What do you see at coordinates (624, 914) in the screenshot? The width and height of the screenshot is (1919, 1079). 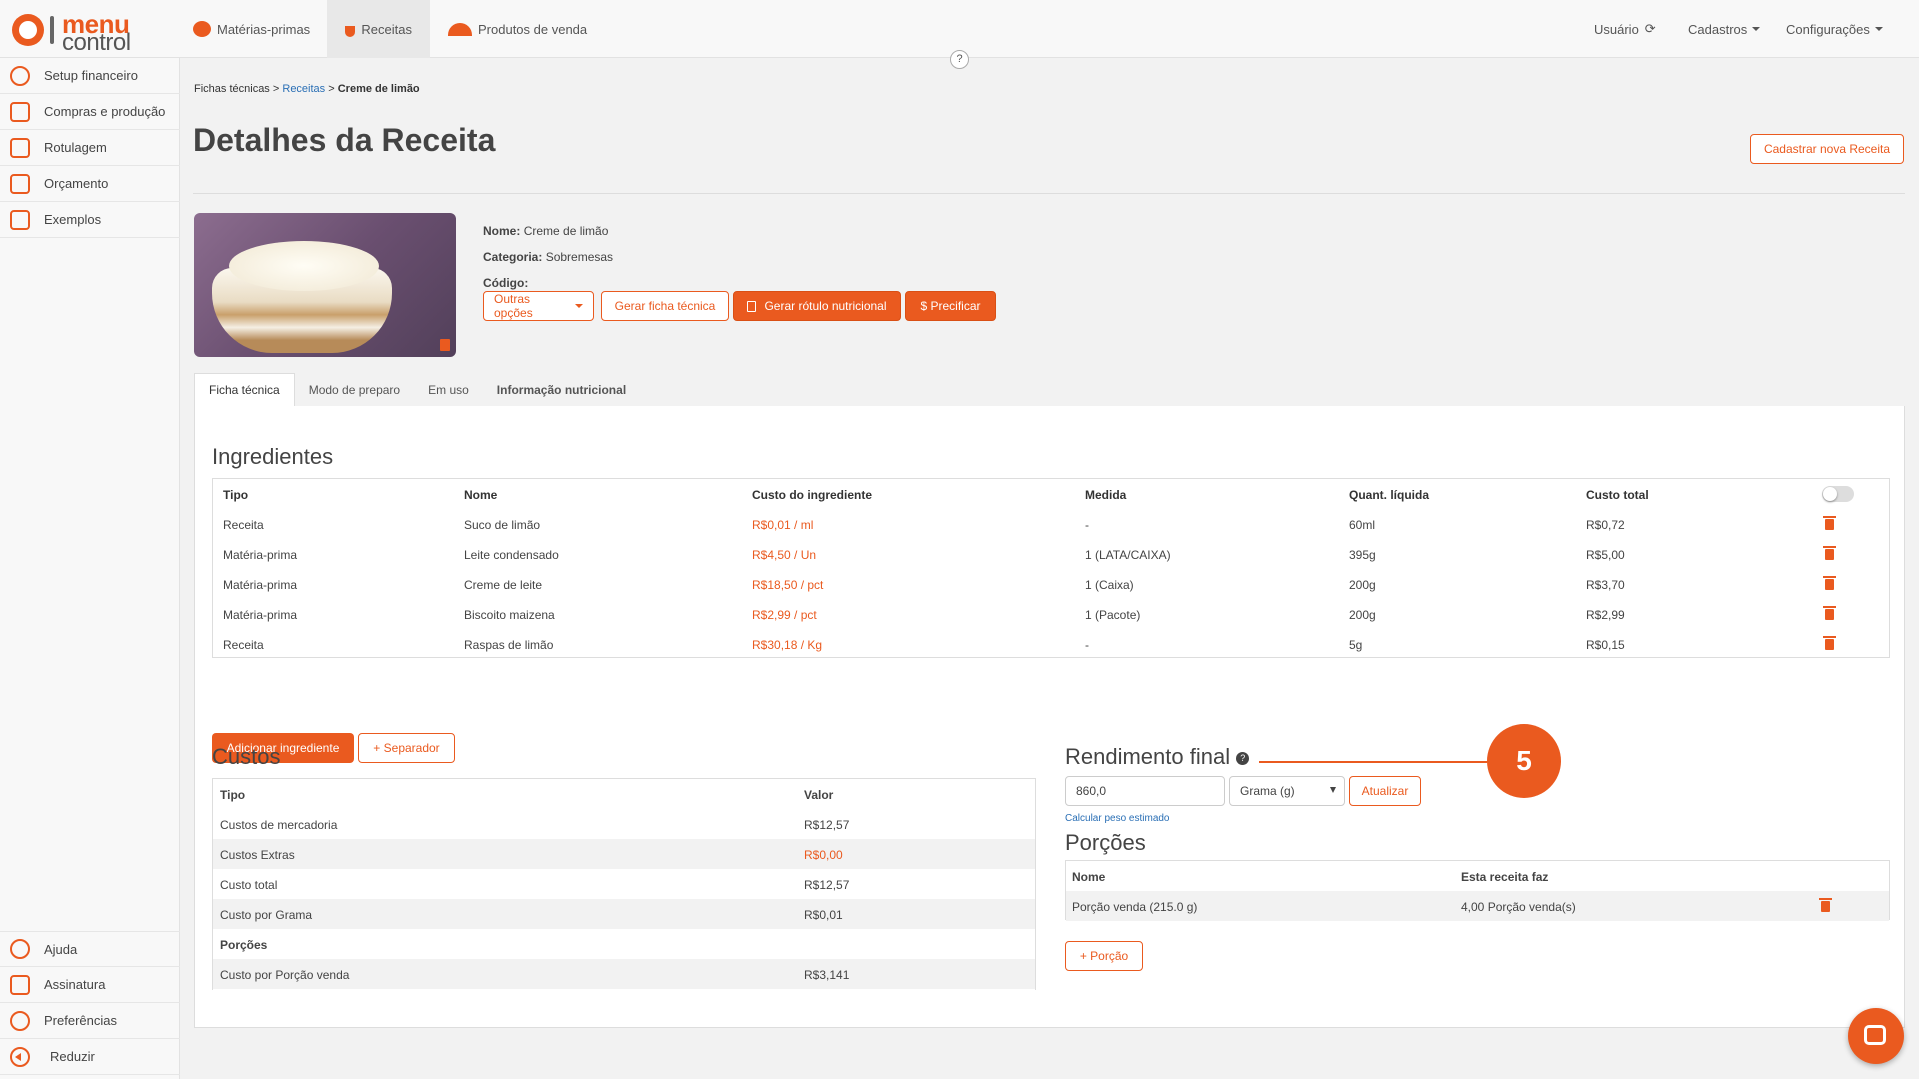 I see `table-row: Custo por Grama R$0,01` at bounding box center [624, 914].